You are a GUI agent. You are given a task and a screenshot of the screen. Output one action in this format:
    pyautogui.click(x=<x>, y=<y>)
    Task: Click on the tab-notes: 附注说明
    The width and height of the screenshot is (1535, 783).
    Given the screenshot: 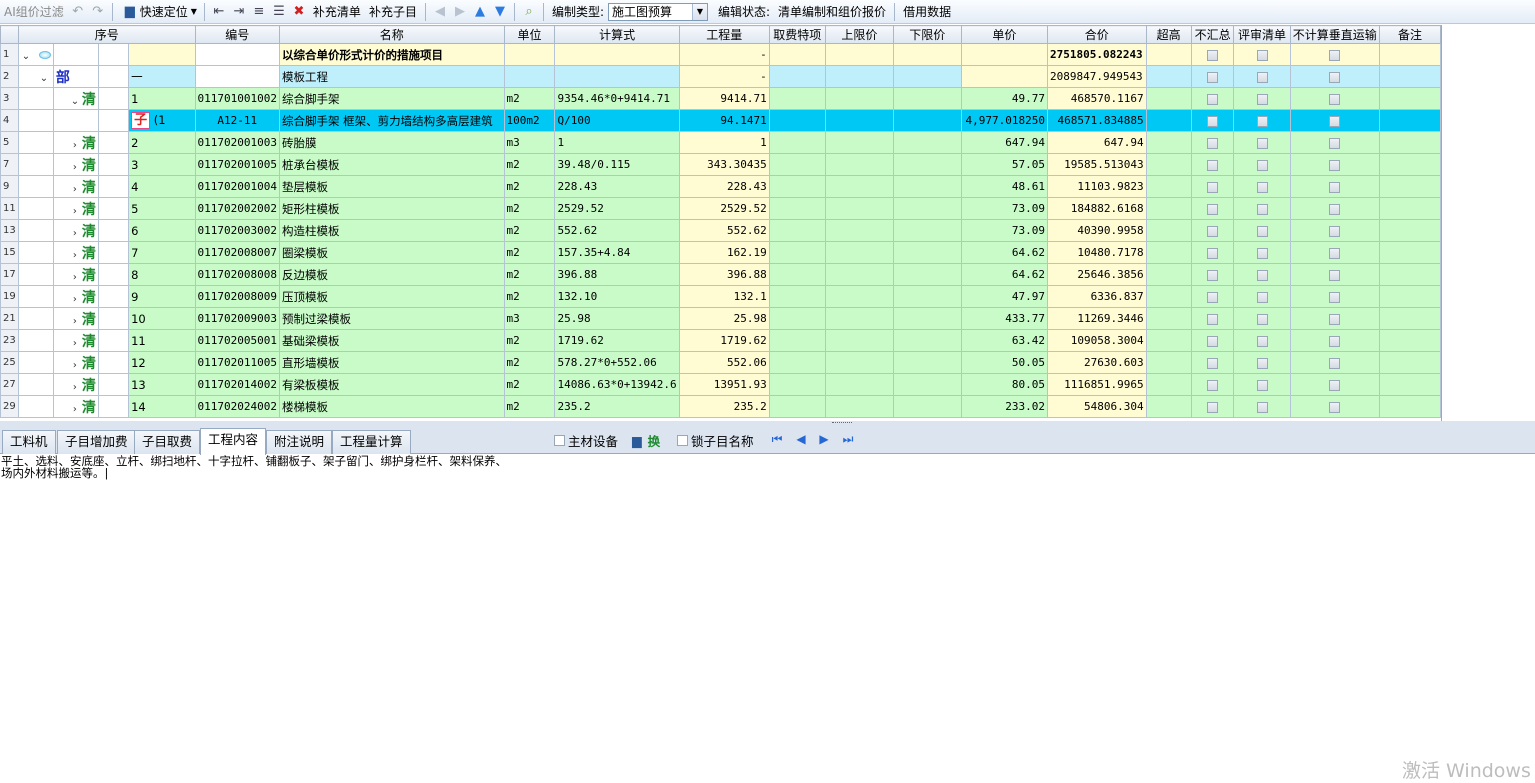 What is the action you would take?
    pyautogui.click(x=299, y=442)
    